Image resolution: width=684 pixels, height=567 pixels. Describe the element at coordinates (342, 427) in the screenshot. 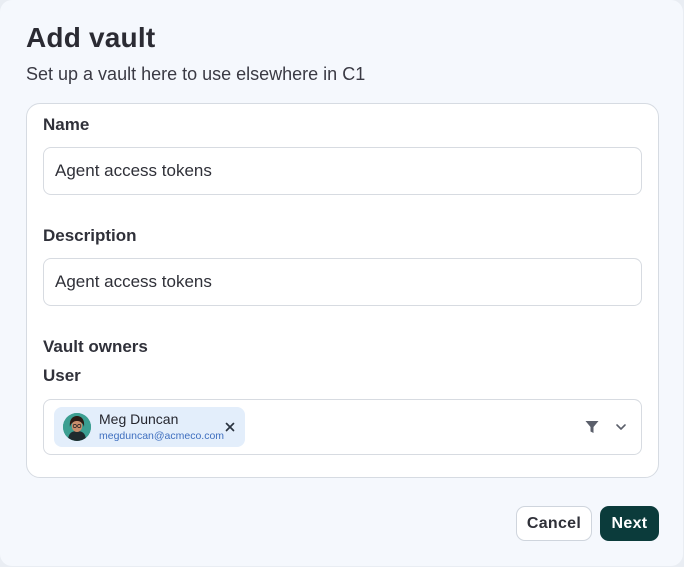

I see `user-select: Meg Duncan megduncan@acmeco.com` at that location.